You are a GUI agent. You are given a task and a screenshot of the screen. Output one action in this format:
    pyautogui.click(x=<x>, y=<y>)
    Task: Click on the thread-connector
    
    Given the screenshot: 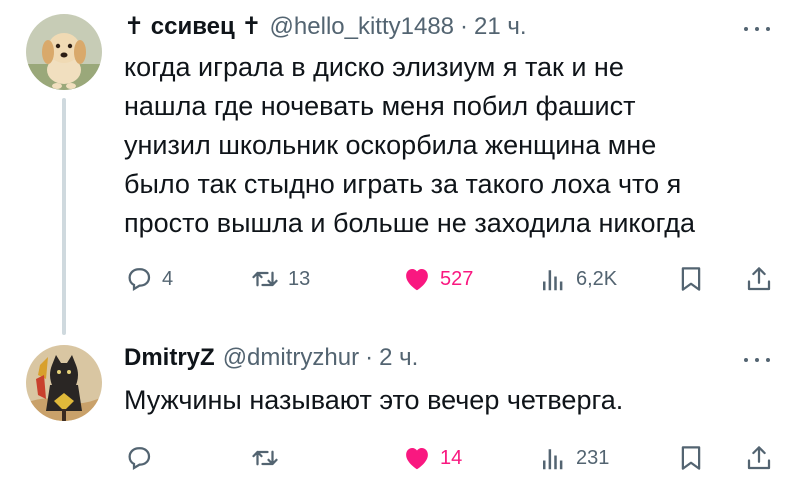 What is the action you would take?
    pyautogui.click(x=64, y=216)
    